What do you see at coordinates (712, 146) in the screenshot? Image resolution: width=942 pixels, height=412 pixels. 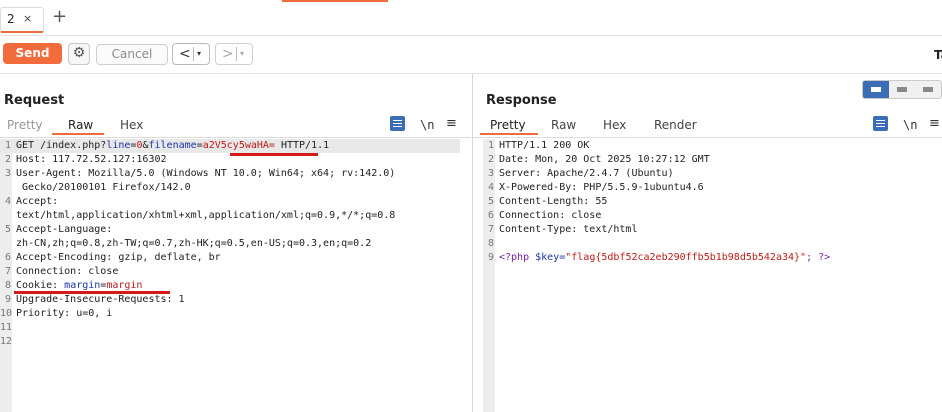 I see `code-line: 1 HTTP/1.1 200 OK` at bounding box center [712, 146].